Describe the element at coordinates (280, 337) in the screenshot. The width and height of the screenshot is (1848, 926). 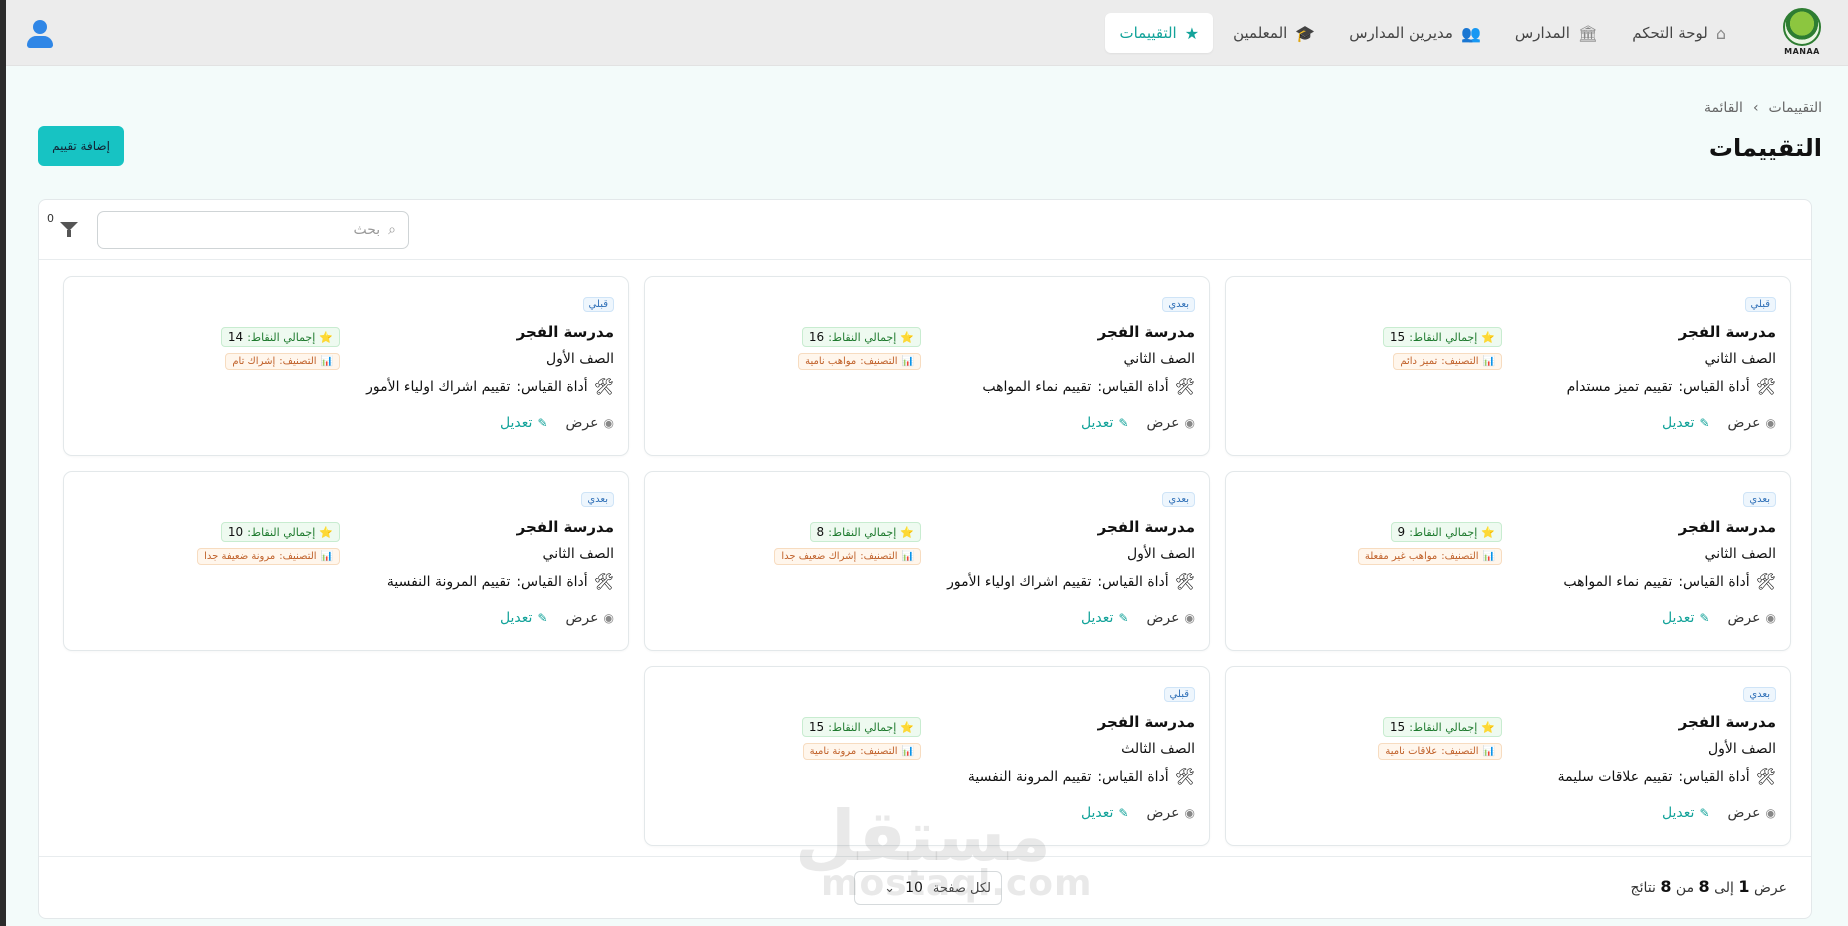
I see `total-points-badge: ⭐ إجمالي النقاط: 14` at that location.